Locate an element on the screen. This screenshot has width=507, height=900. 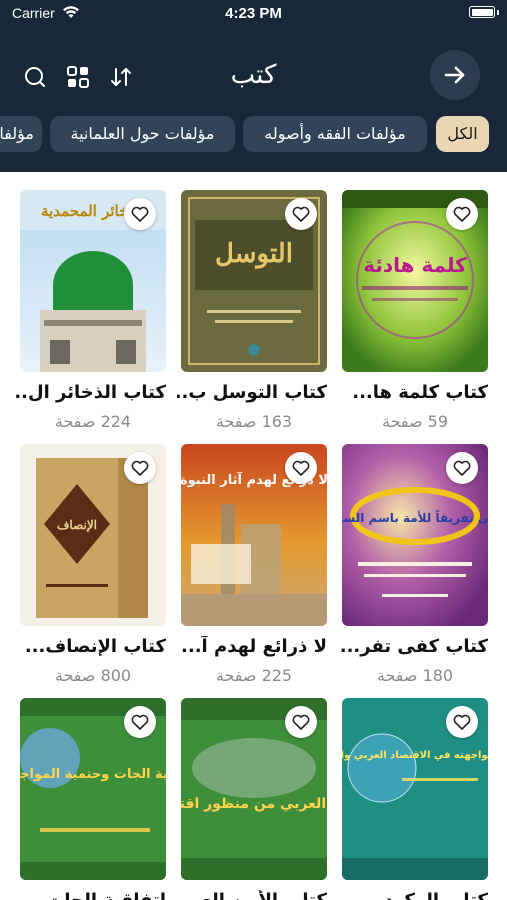
book-pages: 59 صفحة is located at coordinates (415, 421).